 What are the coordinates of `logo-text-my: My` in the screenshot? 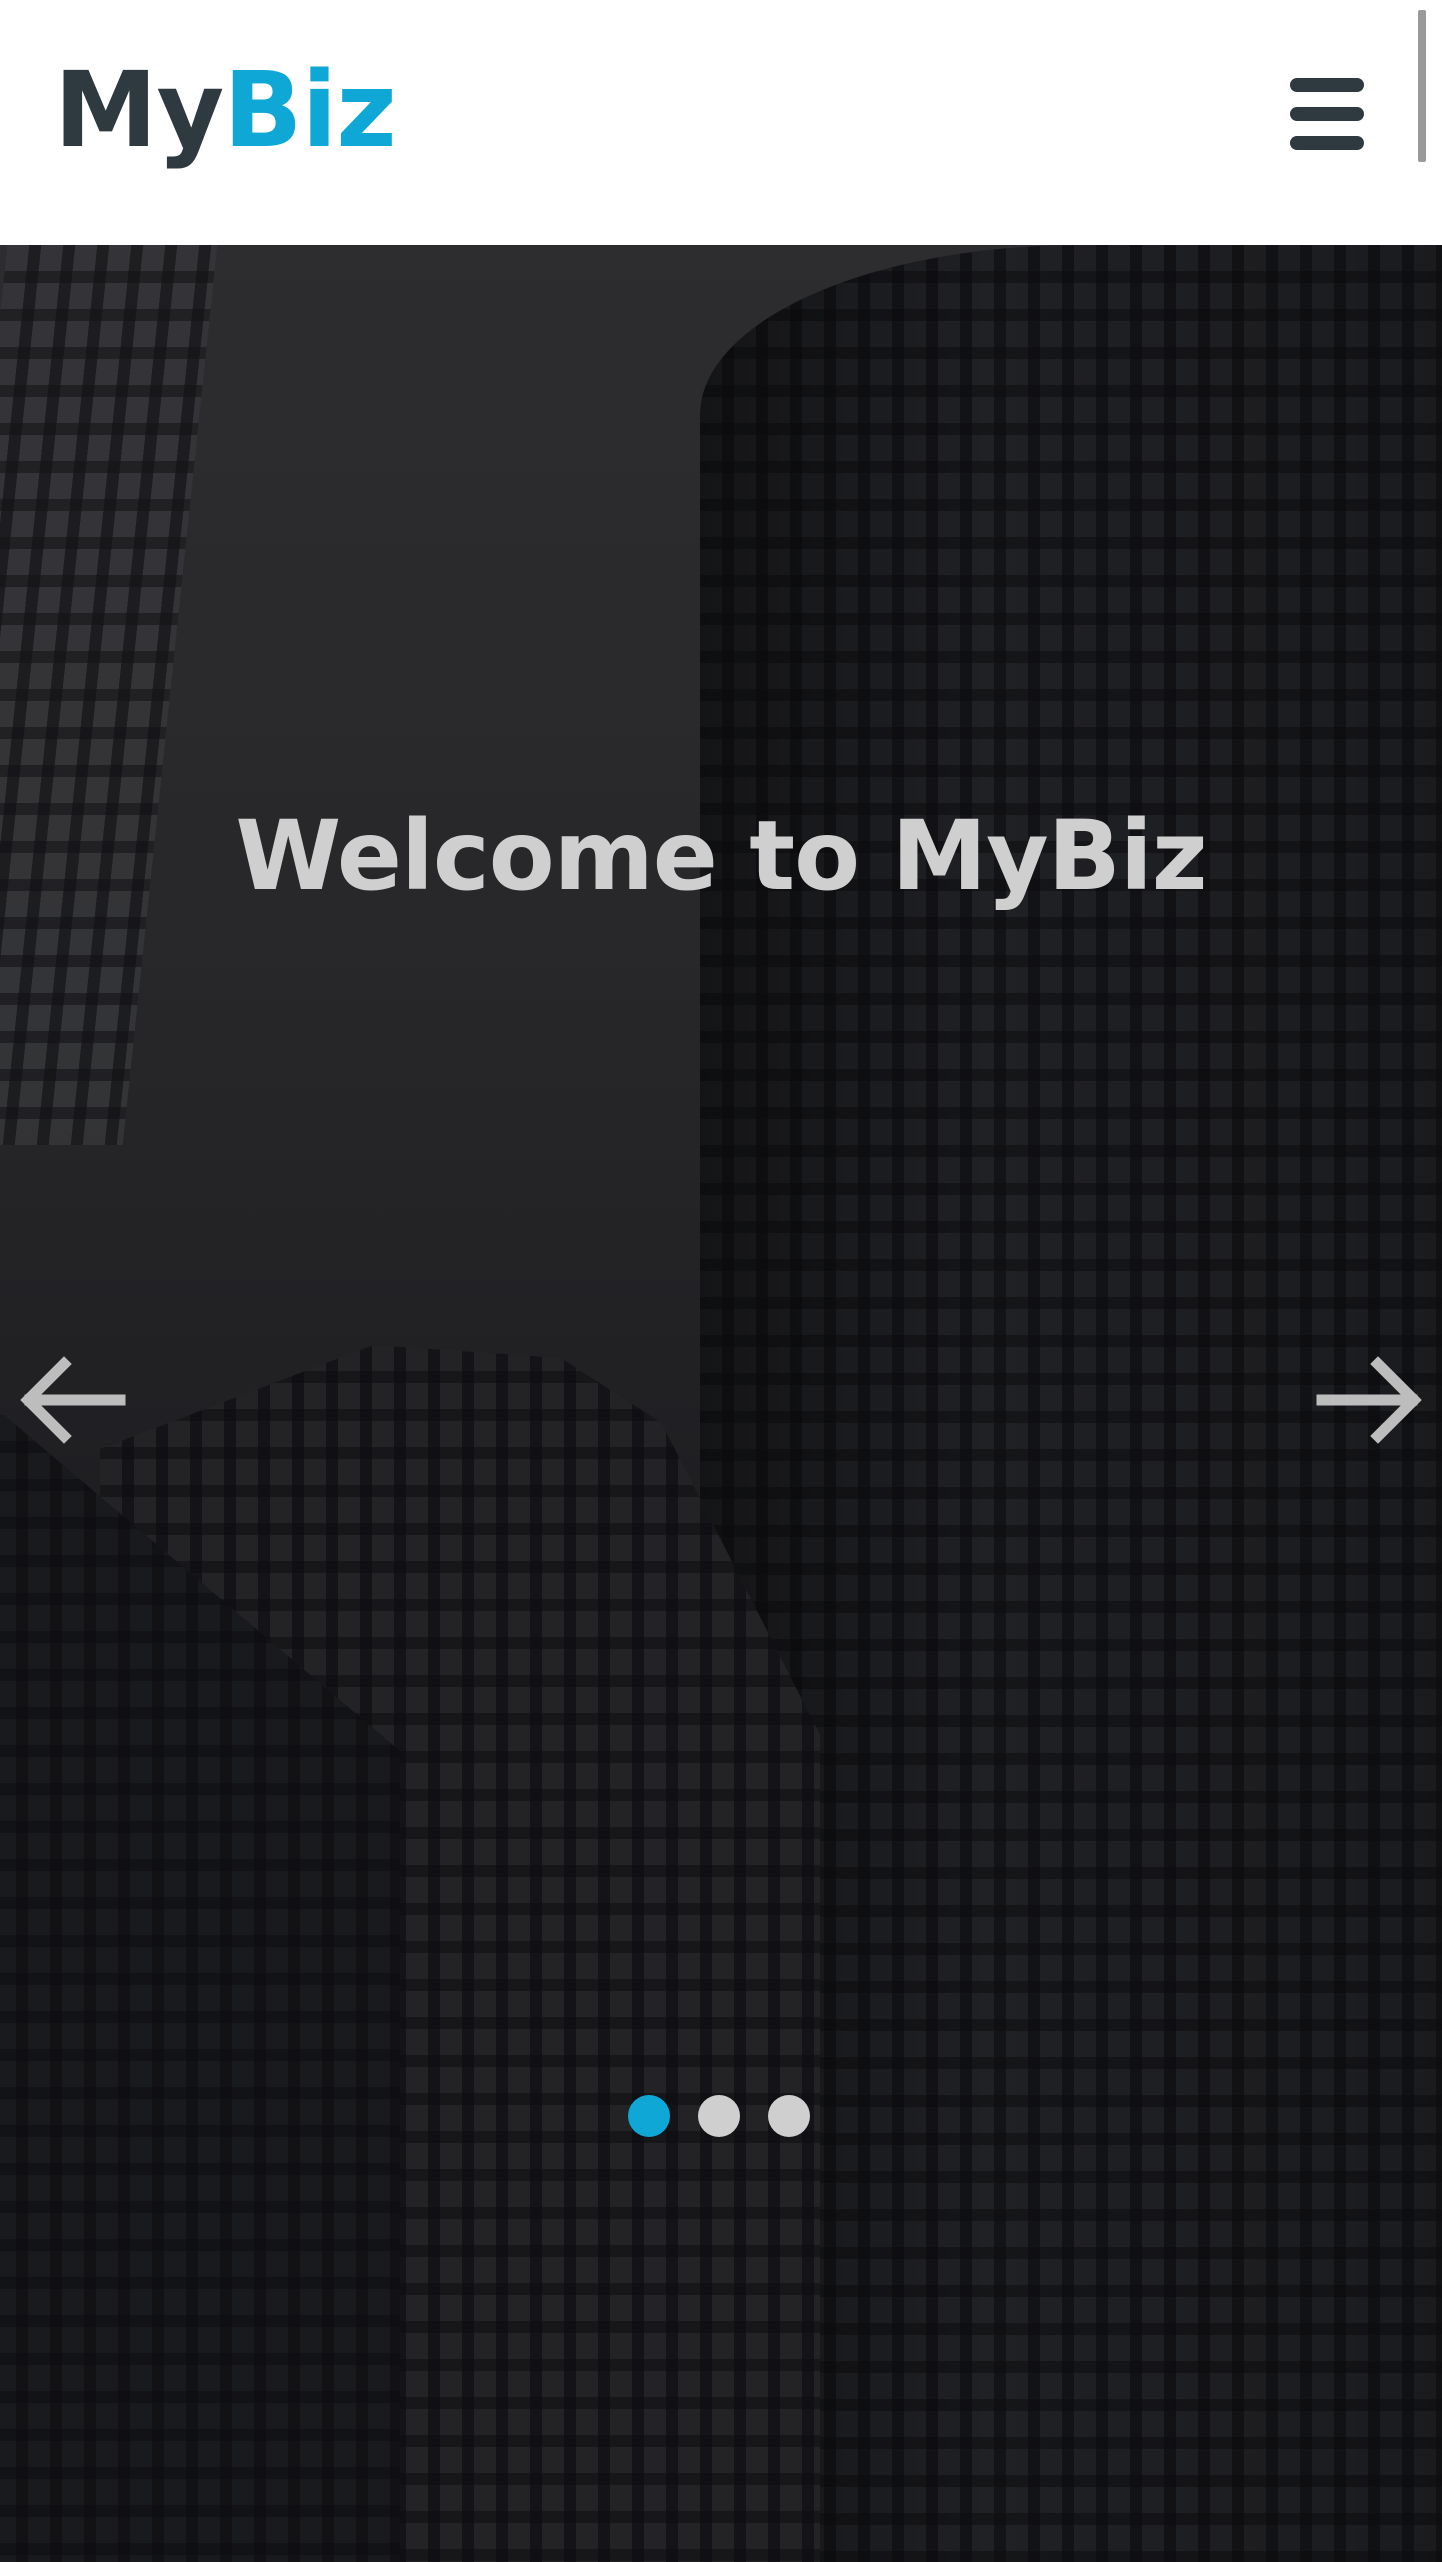 It's located at (139, 110).